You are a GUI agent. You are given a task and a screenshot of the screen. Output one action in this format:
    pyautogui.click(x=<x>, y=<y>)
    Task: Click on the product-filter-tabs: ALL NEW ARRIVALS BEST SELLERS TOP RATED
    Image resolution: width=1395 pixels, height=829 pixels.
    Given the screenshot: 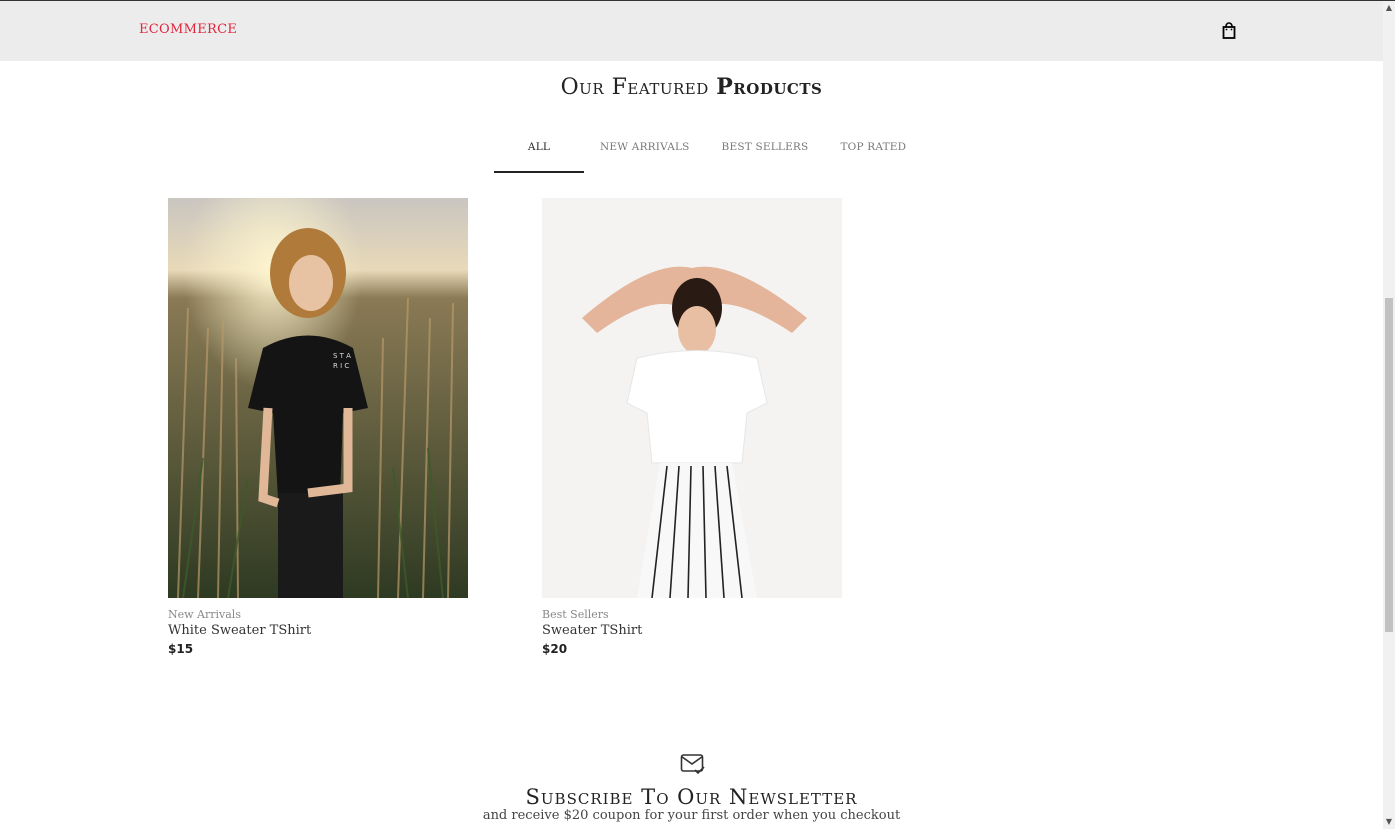 What is the action you would take?
    pyautogui.click(x=708, y=150)
    